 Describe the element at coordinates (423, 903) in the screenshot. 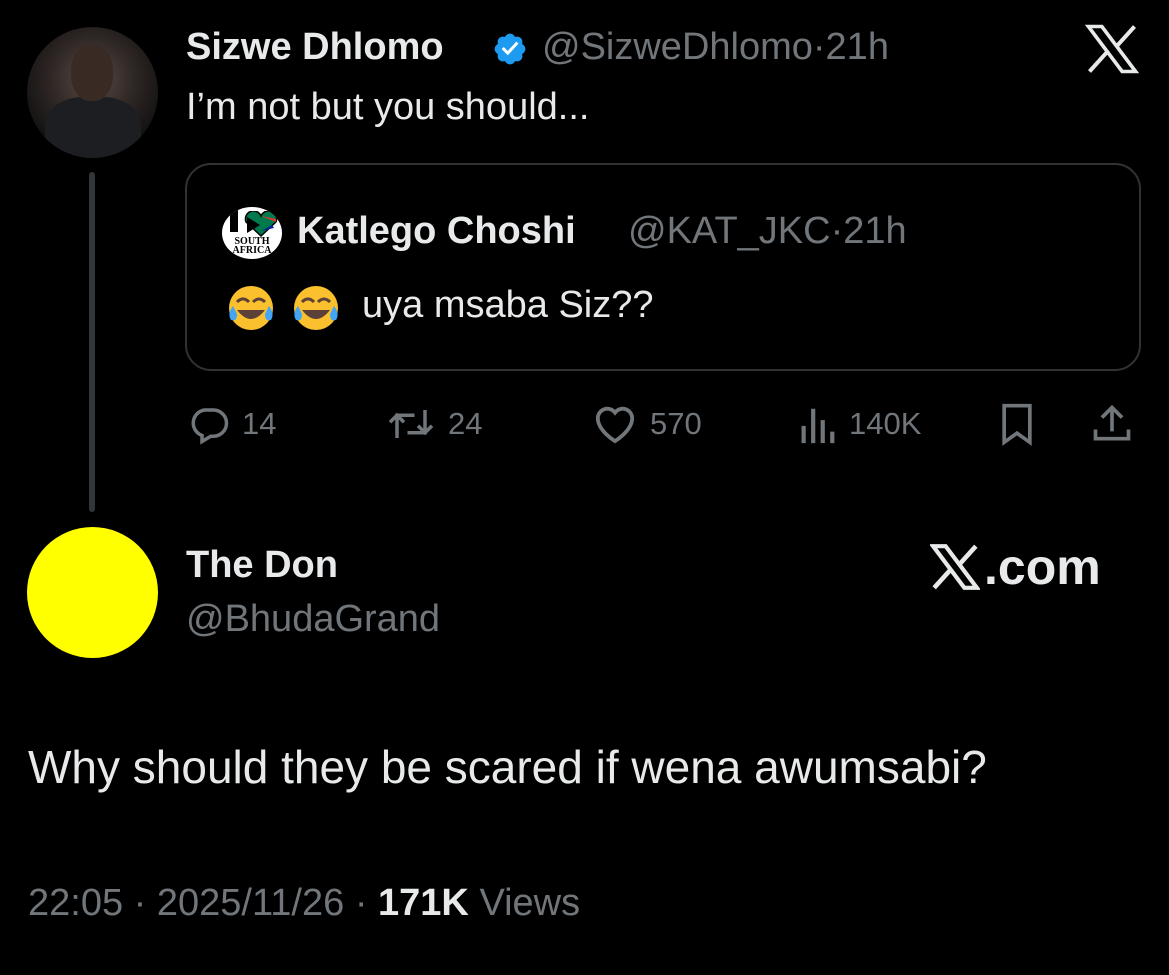

I see `post-views-count: 171K` at that location.